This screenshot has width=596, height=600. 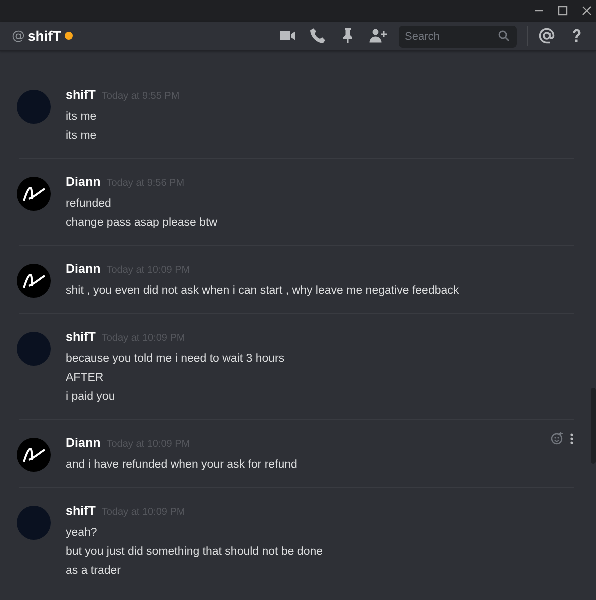 I want to click on close-icon, so click(x=587, y=11).